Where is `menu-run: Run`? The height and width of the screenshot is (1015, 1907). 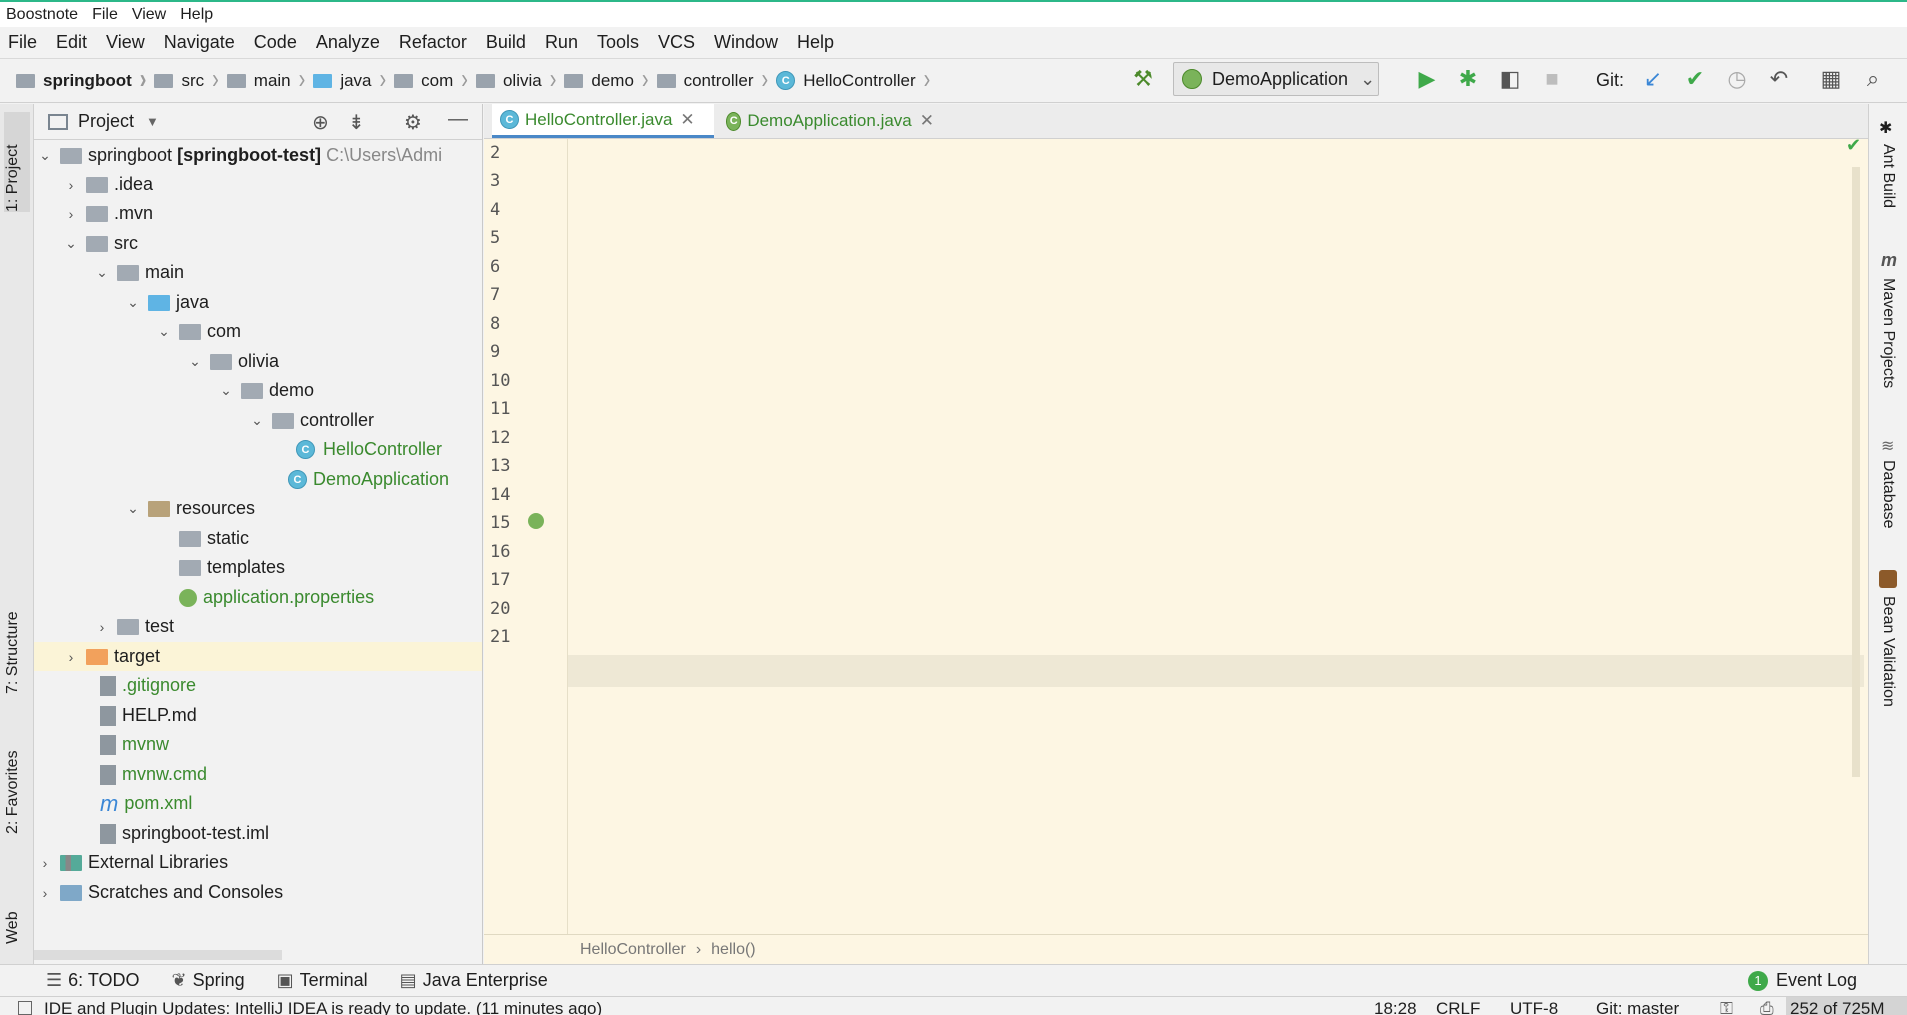
menu-run: Run is located at coordinates (561, 42).